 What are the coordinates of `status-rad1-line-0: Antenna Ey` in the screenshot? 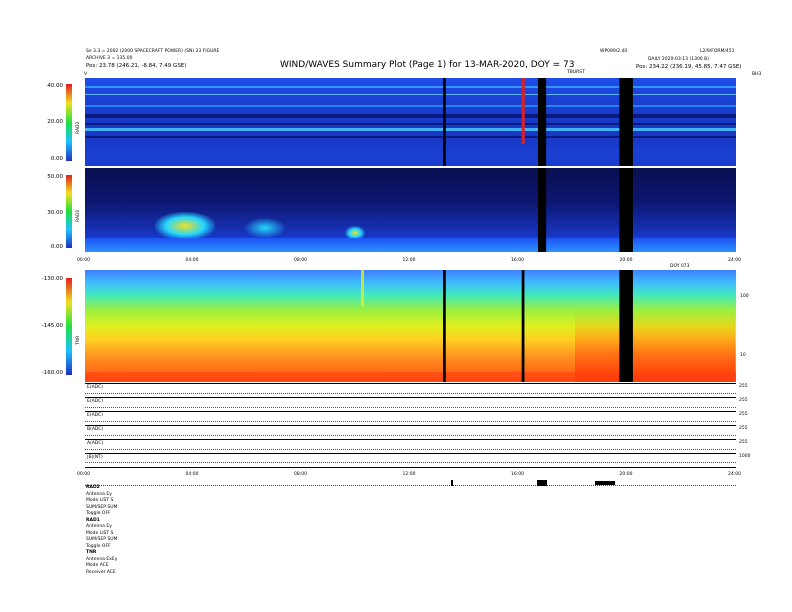 It's located at (99, 526).